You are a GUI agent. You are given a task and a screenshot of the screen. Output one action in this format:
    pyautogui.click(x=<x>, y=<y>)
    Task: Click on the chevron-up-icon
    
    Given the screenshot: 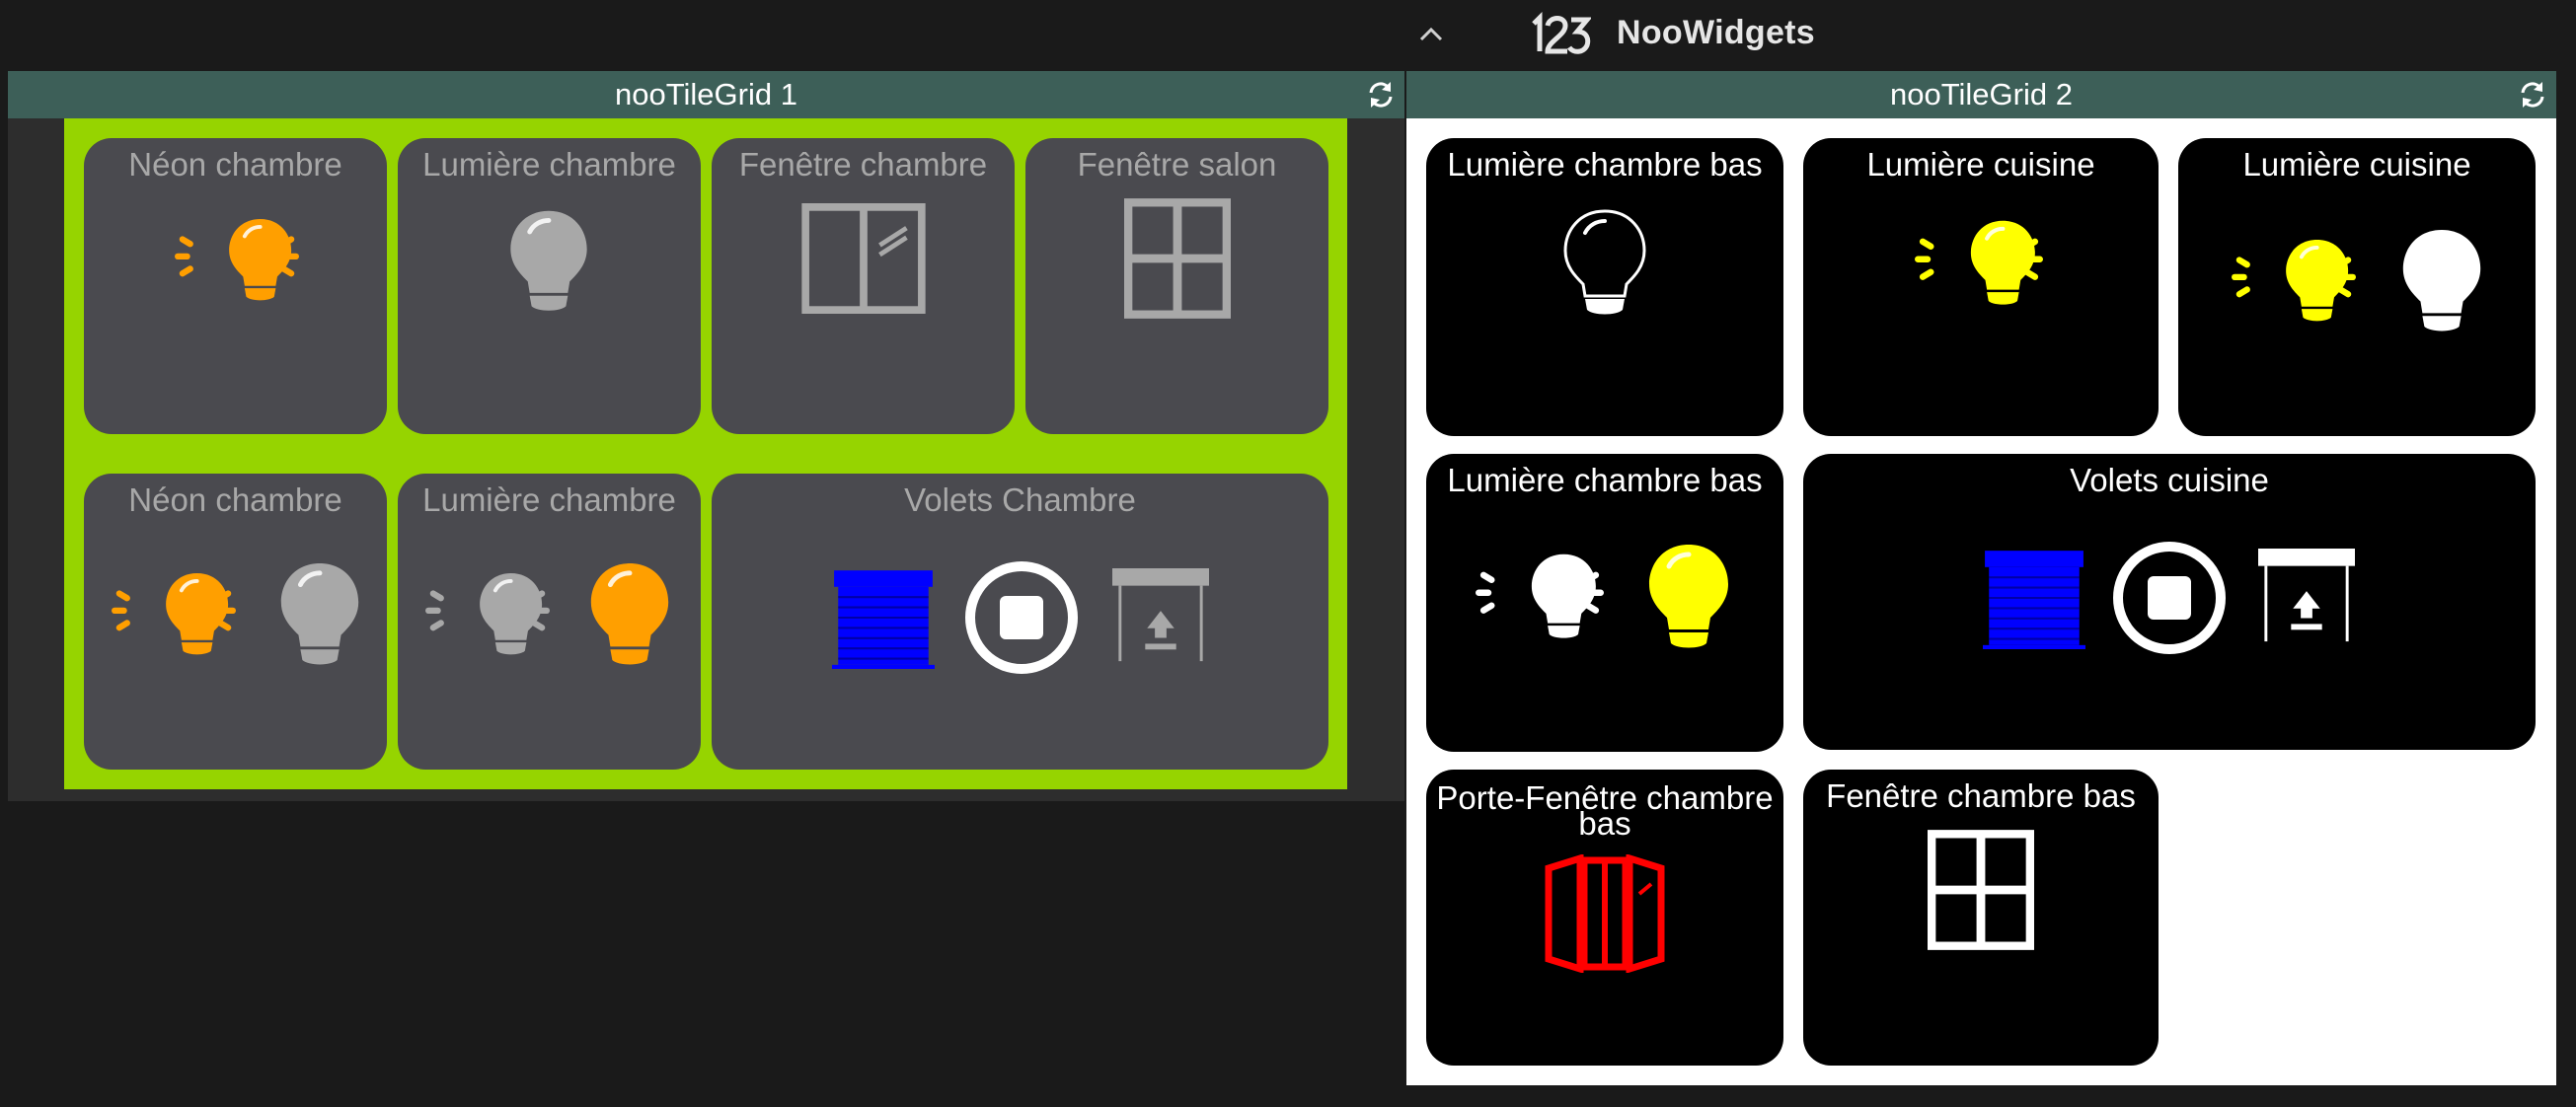 What is the action you would take?
    pyautogui.click(x=1431, y=33)
    